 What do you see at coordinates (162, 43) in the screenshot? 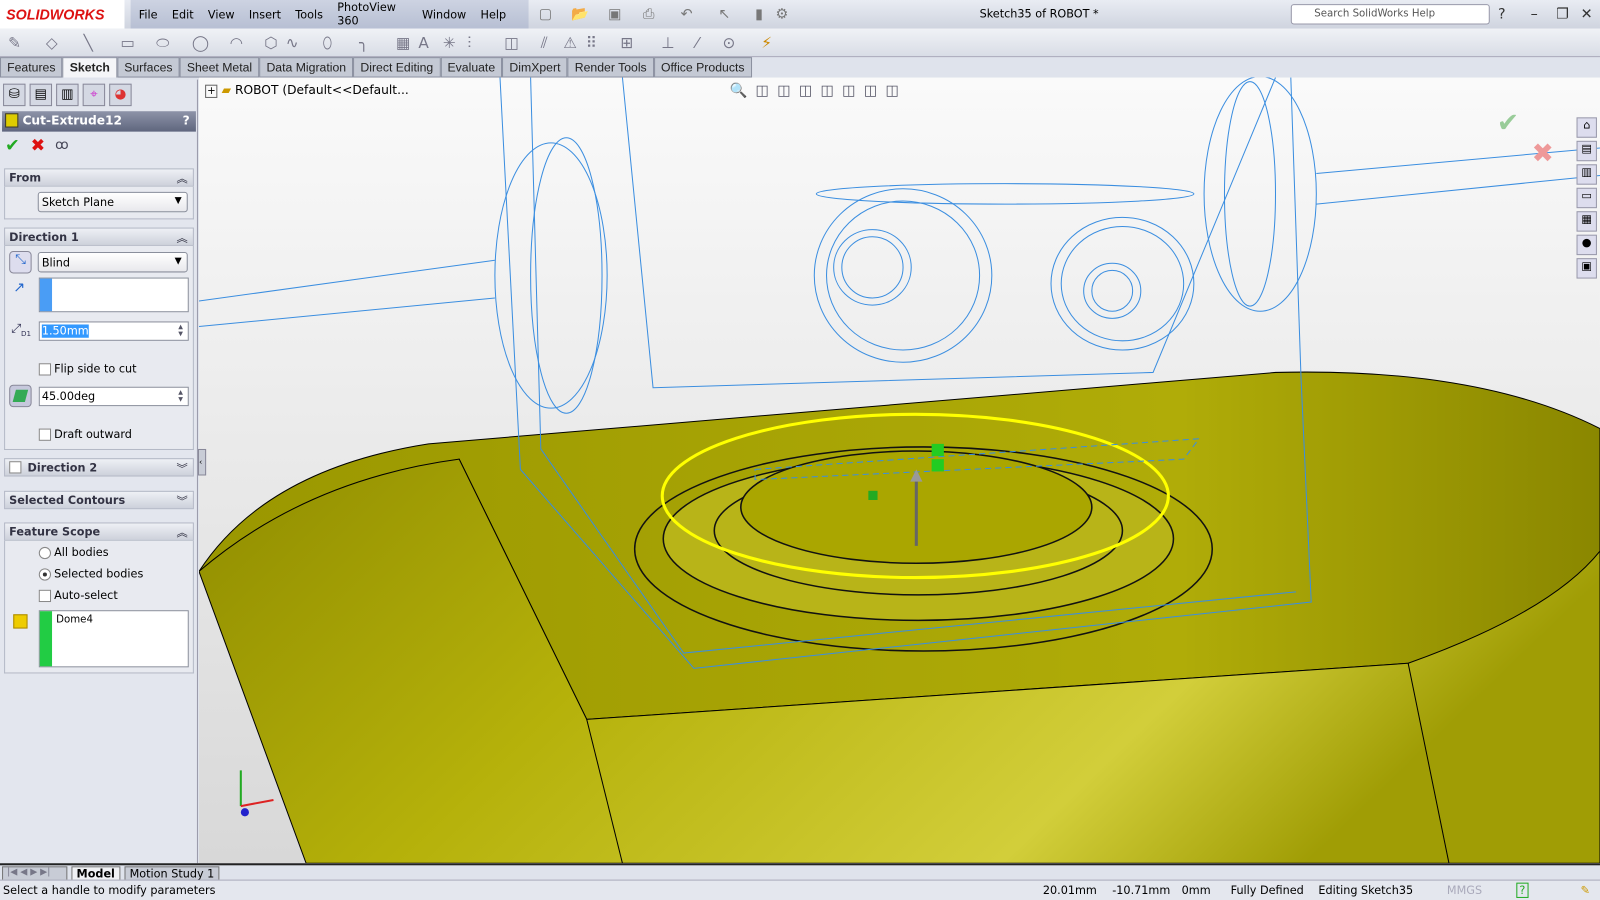
I see `slot-icon: ⬭` at bounding box center [162, 43].